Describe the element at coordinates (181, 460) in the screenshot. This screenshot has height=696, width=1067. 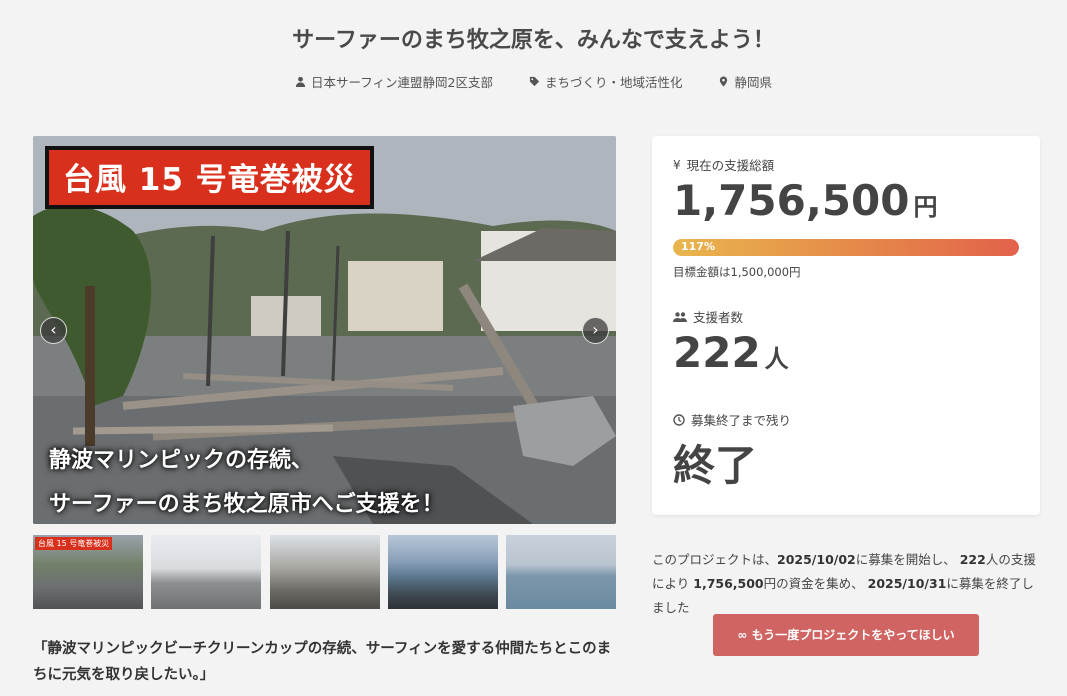
I see `hero-caption-line1: 静波マリンピックの存続、` at that location.